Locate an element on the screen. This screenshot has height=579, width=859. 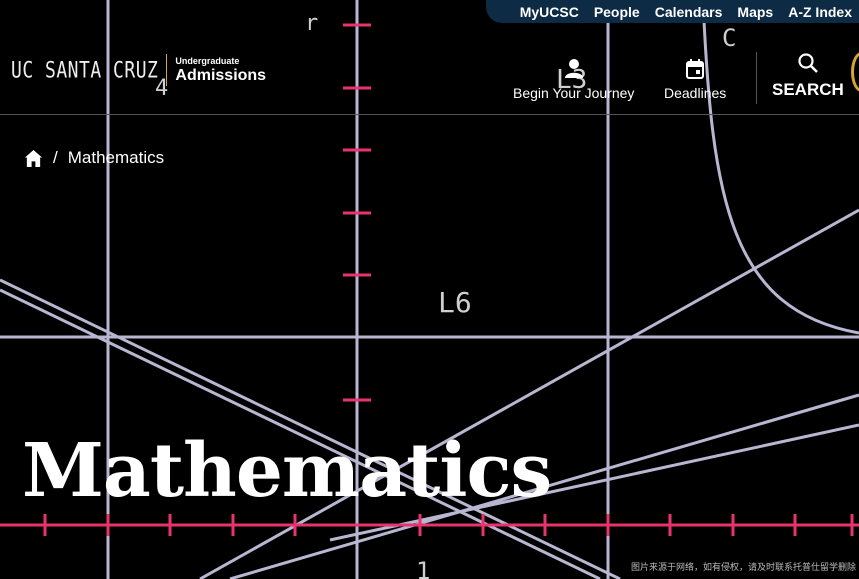
person-icon is located at coordinates (573, 68).